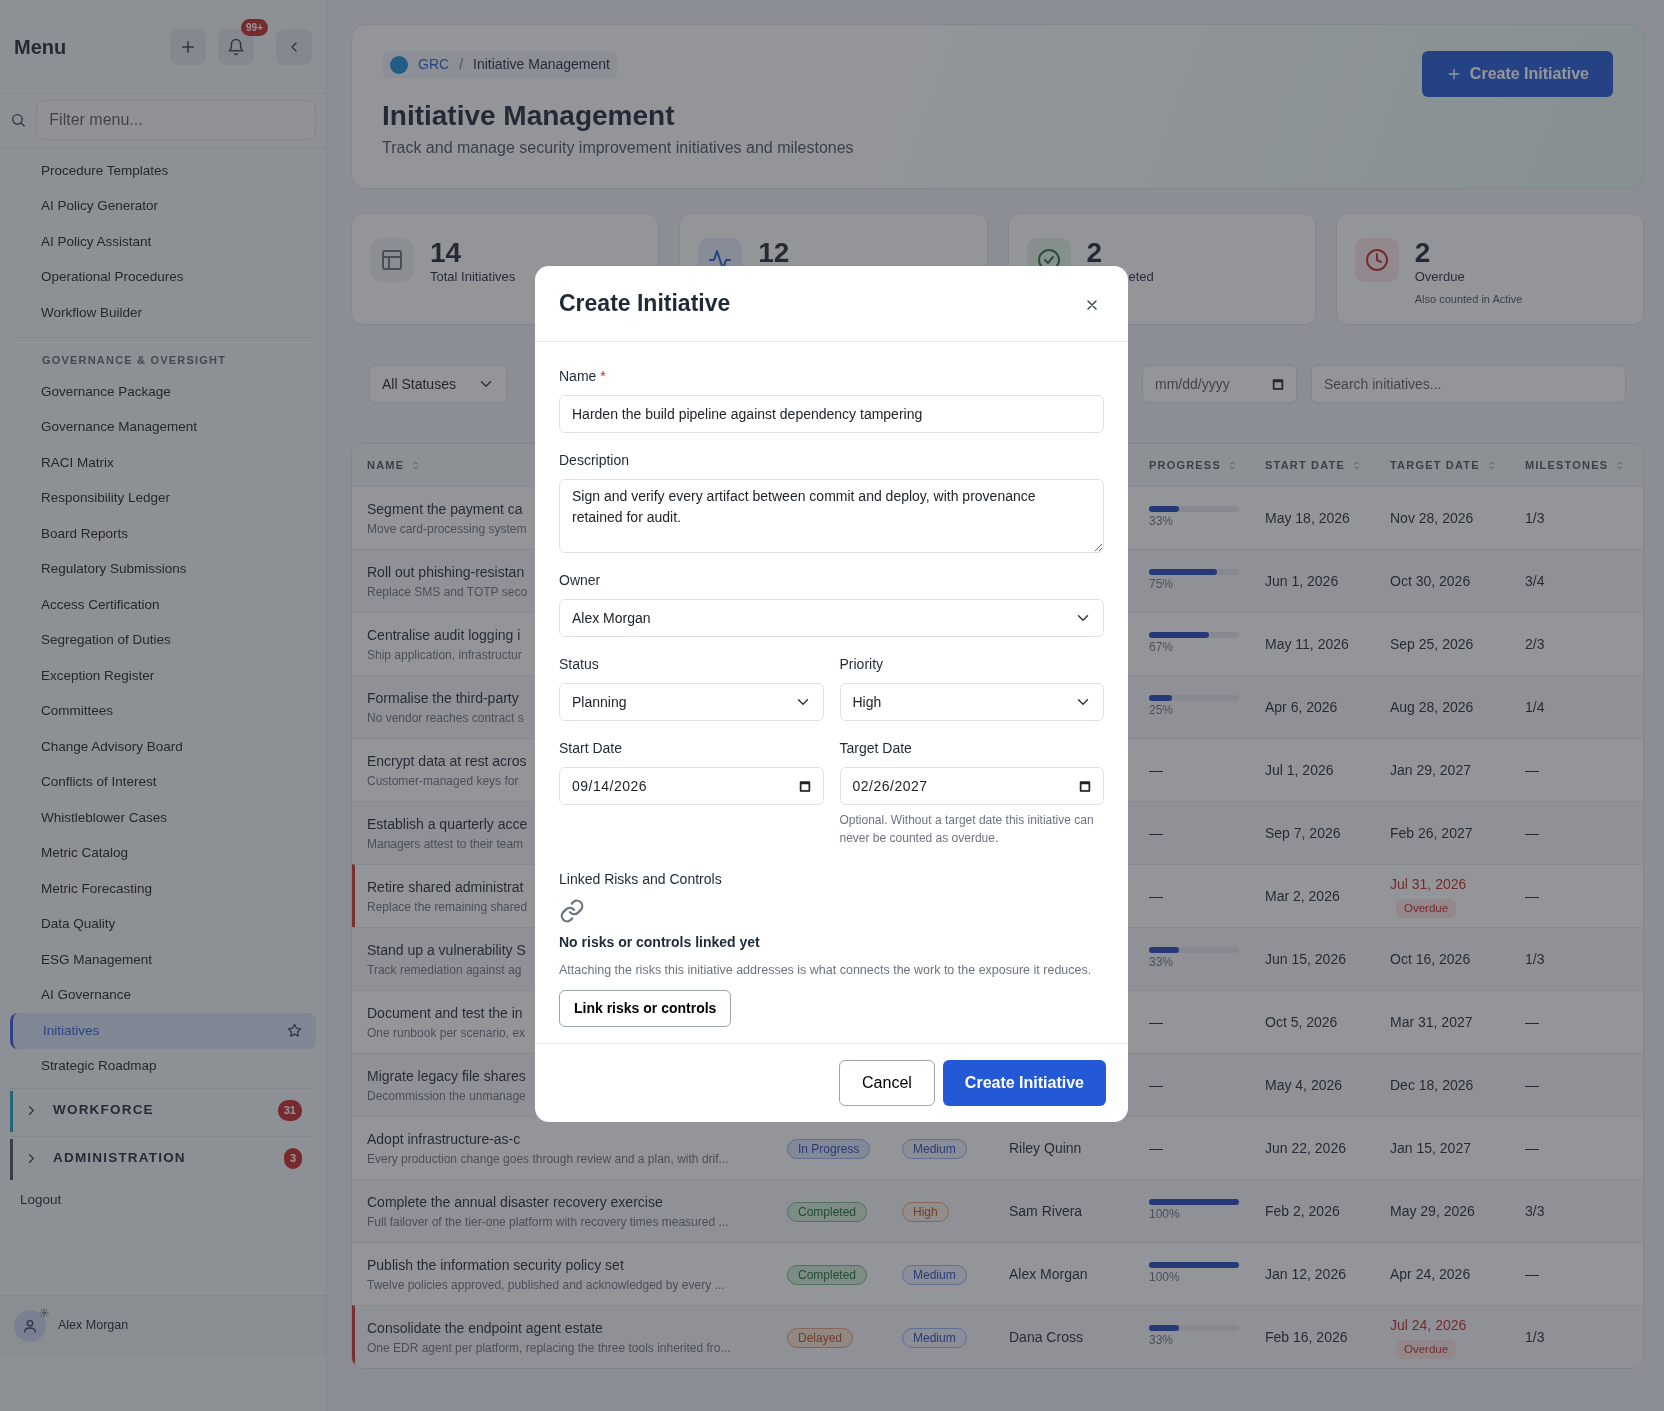 The width and height of the screenshot is (1664, 1411). What do you see at coordinates (1431, 581) in the screenshot?
I see `target-date: Oct 30, 2026` at bounding box center [1431, 581].